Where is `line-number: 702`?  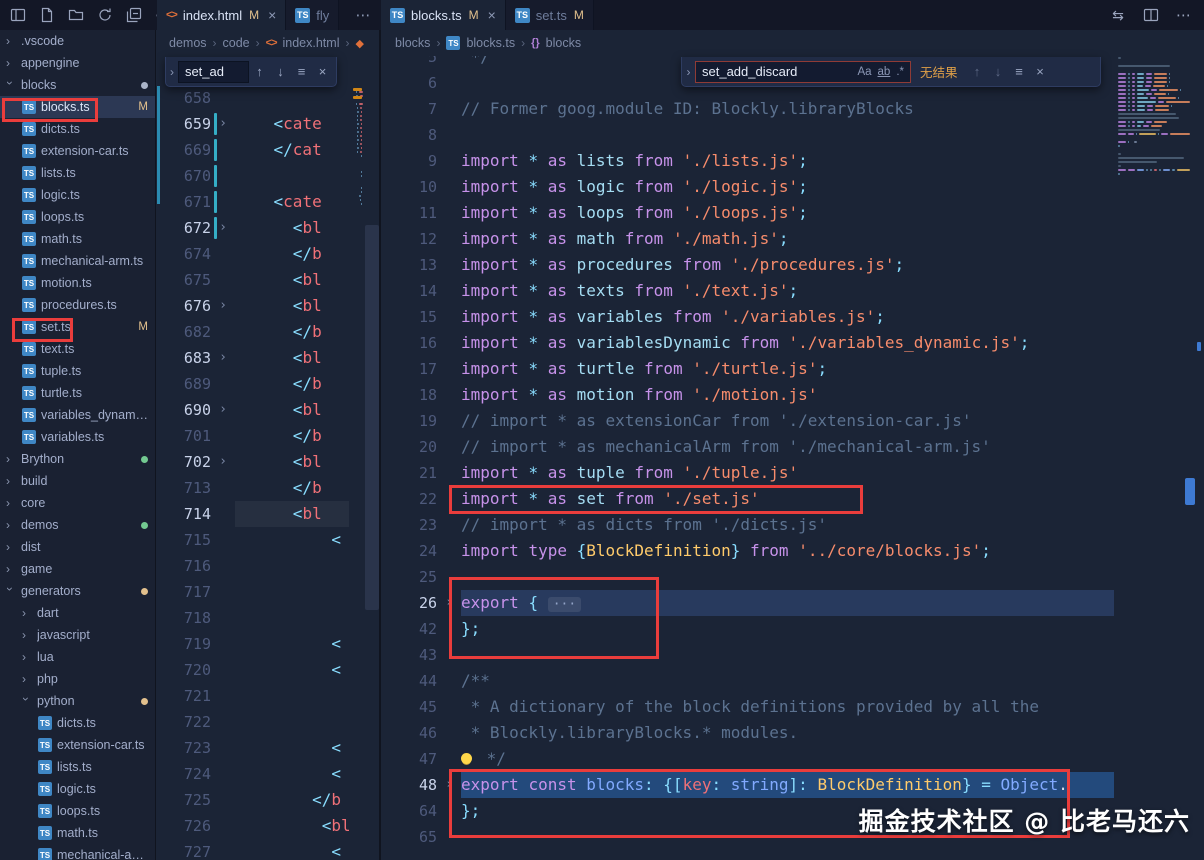 line-number: 702 is located at coordinates (184, 462).